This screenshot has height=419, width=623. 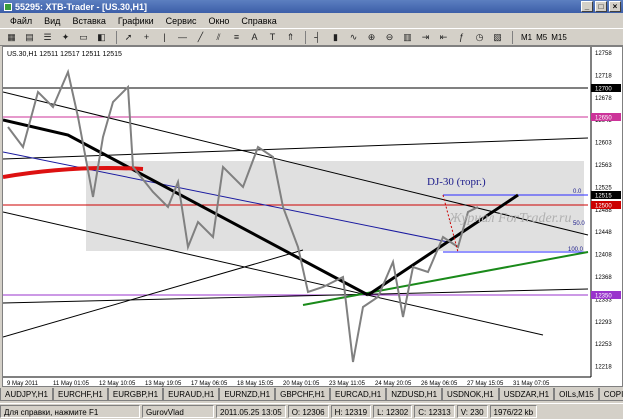 What do you see at coordinates (88, 21) in the screenshot?
I see `menu-insert: Вставка` at bounding box center [88, 21].